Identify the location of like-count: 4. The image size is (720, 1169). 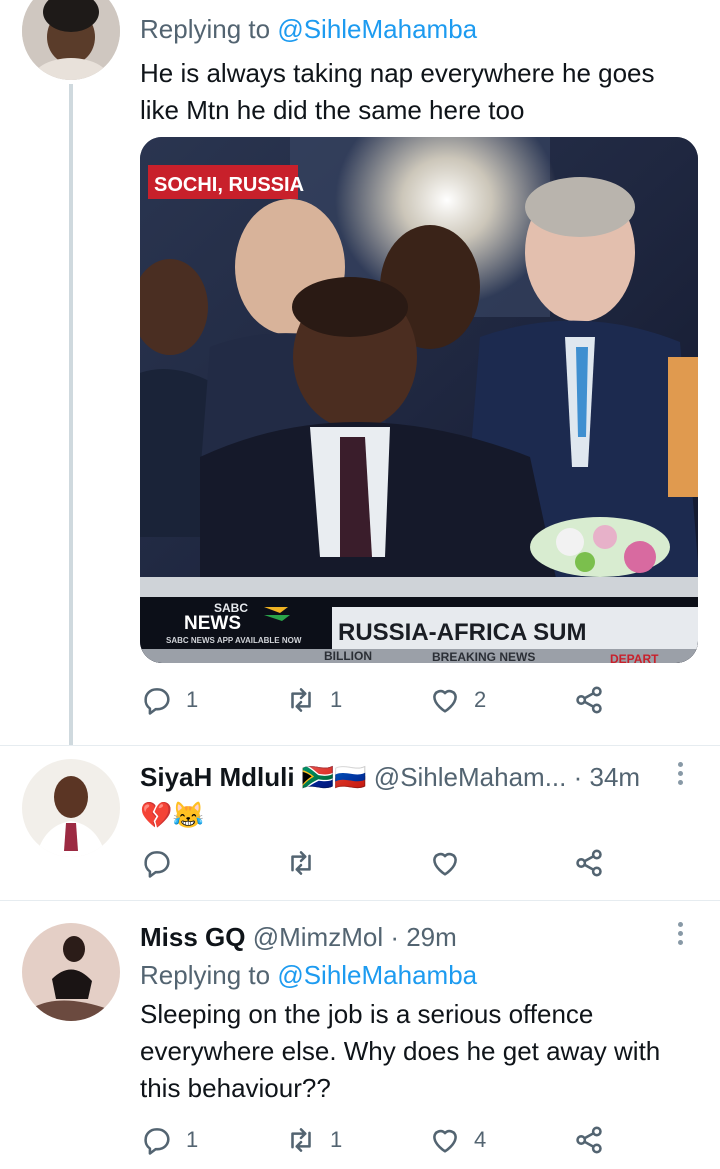
(480, 1139).